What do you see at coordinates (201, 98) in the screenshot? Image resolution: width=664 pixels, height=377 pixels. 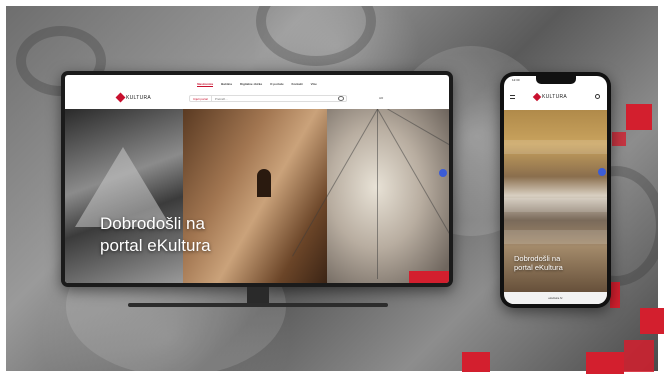 I see `search-scope-select: Cijeli portal` at bounding box center [201, 98].